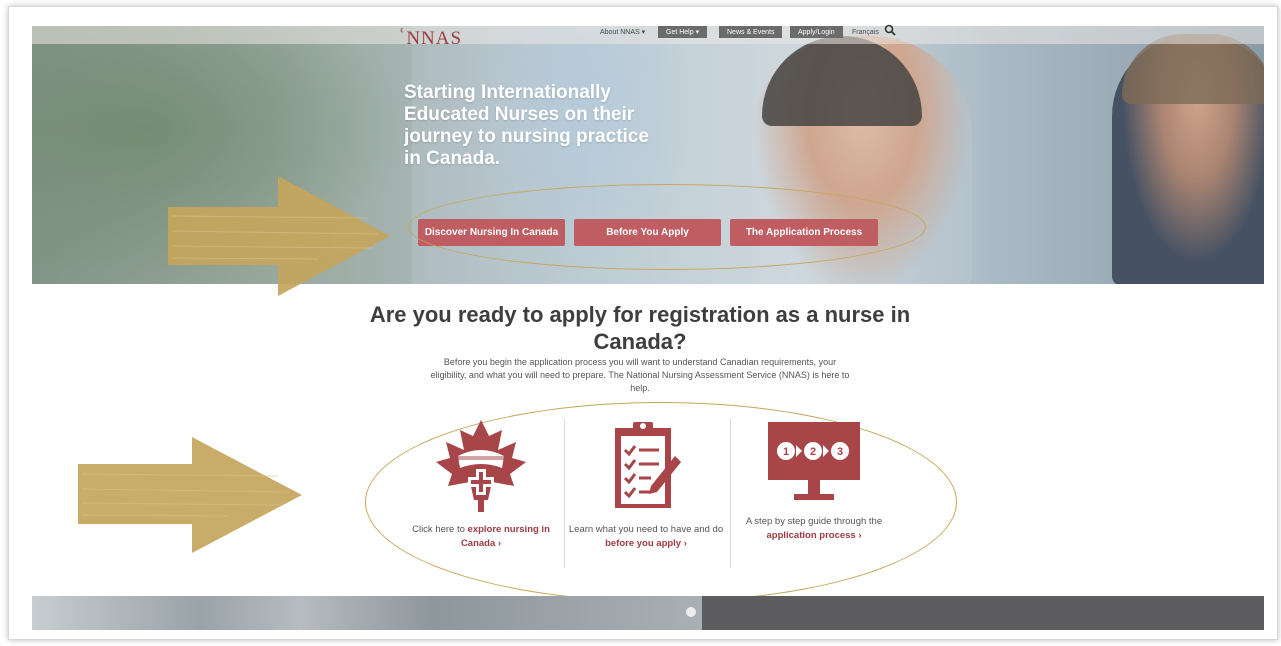 Image resolution: width=1281 pixels, height=646 pixels. I want to click on nav-news-events: News & Events, so click(751, 32).